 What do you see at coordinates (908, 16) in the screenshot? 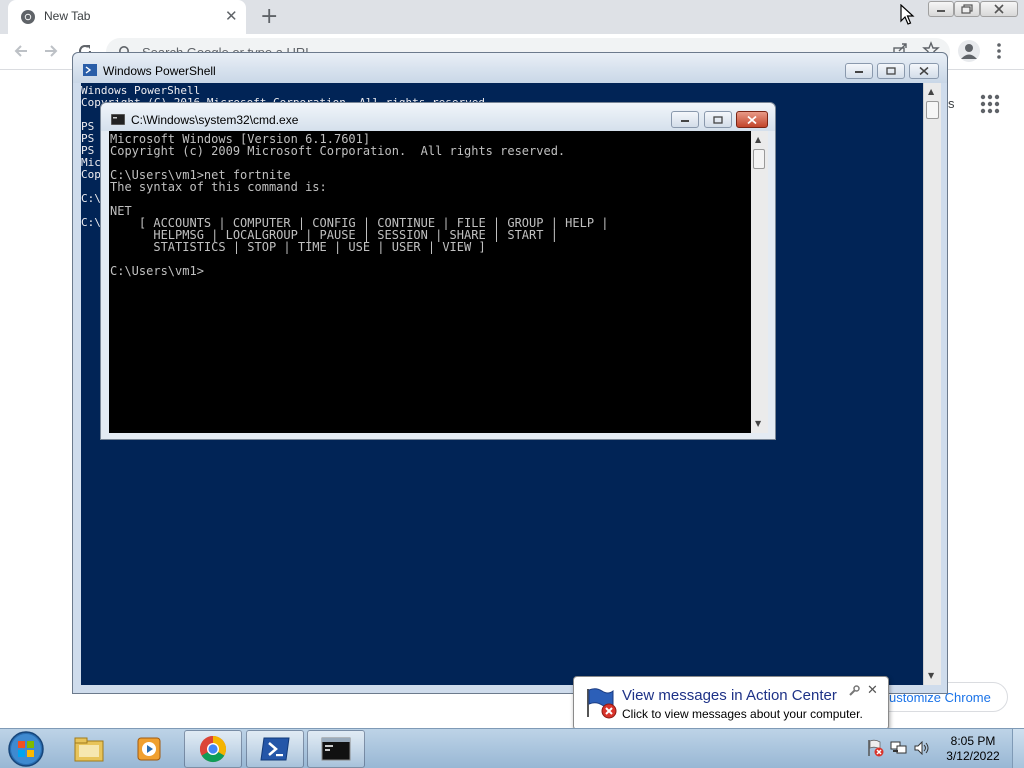
I see `mouse-pointer-icon` at bounding box center [908, 16].